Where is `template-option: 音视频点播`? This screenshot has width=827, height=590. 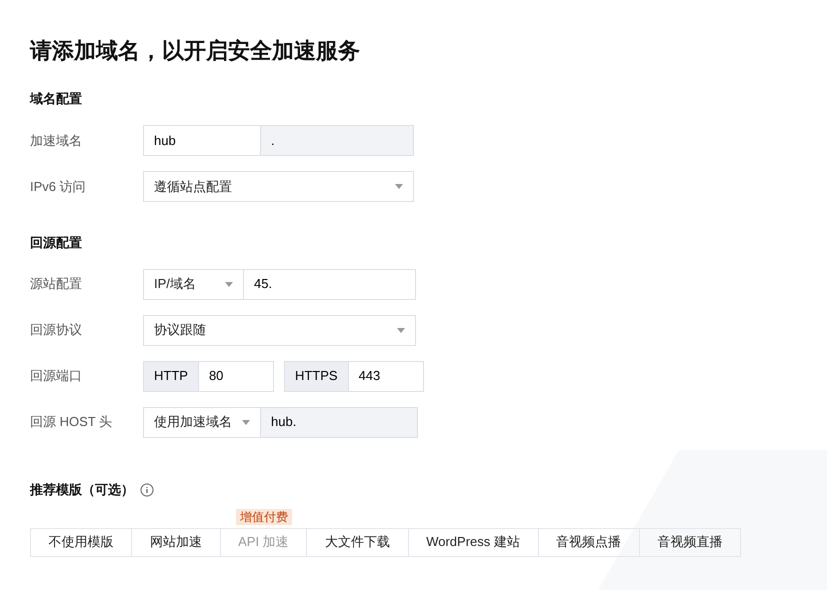 template-option: 音视频点播 is located at coordinates (589, 542).